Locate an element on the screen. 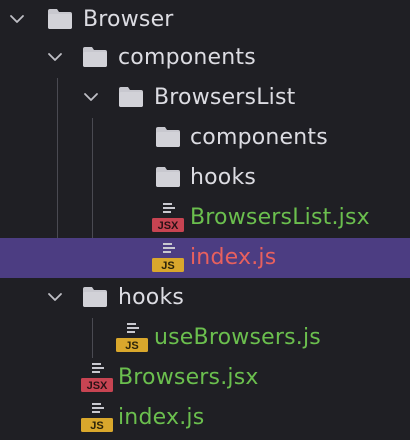 This screenshot has width=410, height=440. tree-row-browserslist-hooks: hooks is located at coordinates (205, 178).